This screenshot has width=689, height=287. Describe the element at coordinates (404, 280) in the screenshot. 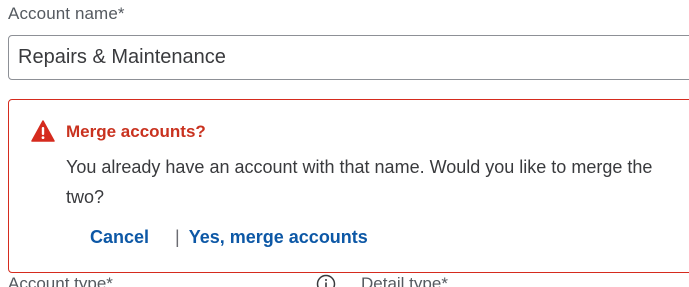

I see `detail-type-label: Detail type*` at that location.